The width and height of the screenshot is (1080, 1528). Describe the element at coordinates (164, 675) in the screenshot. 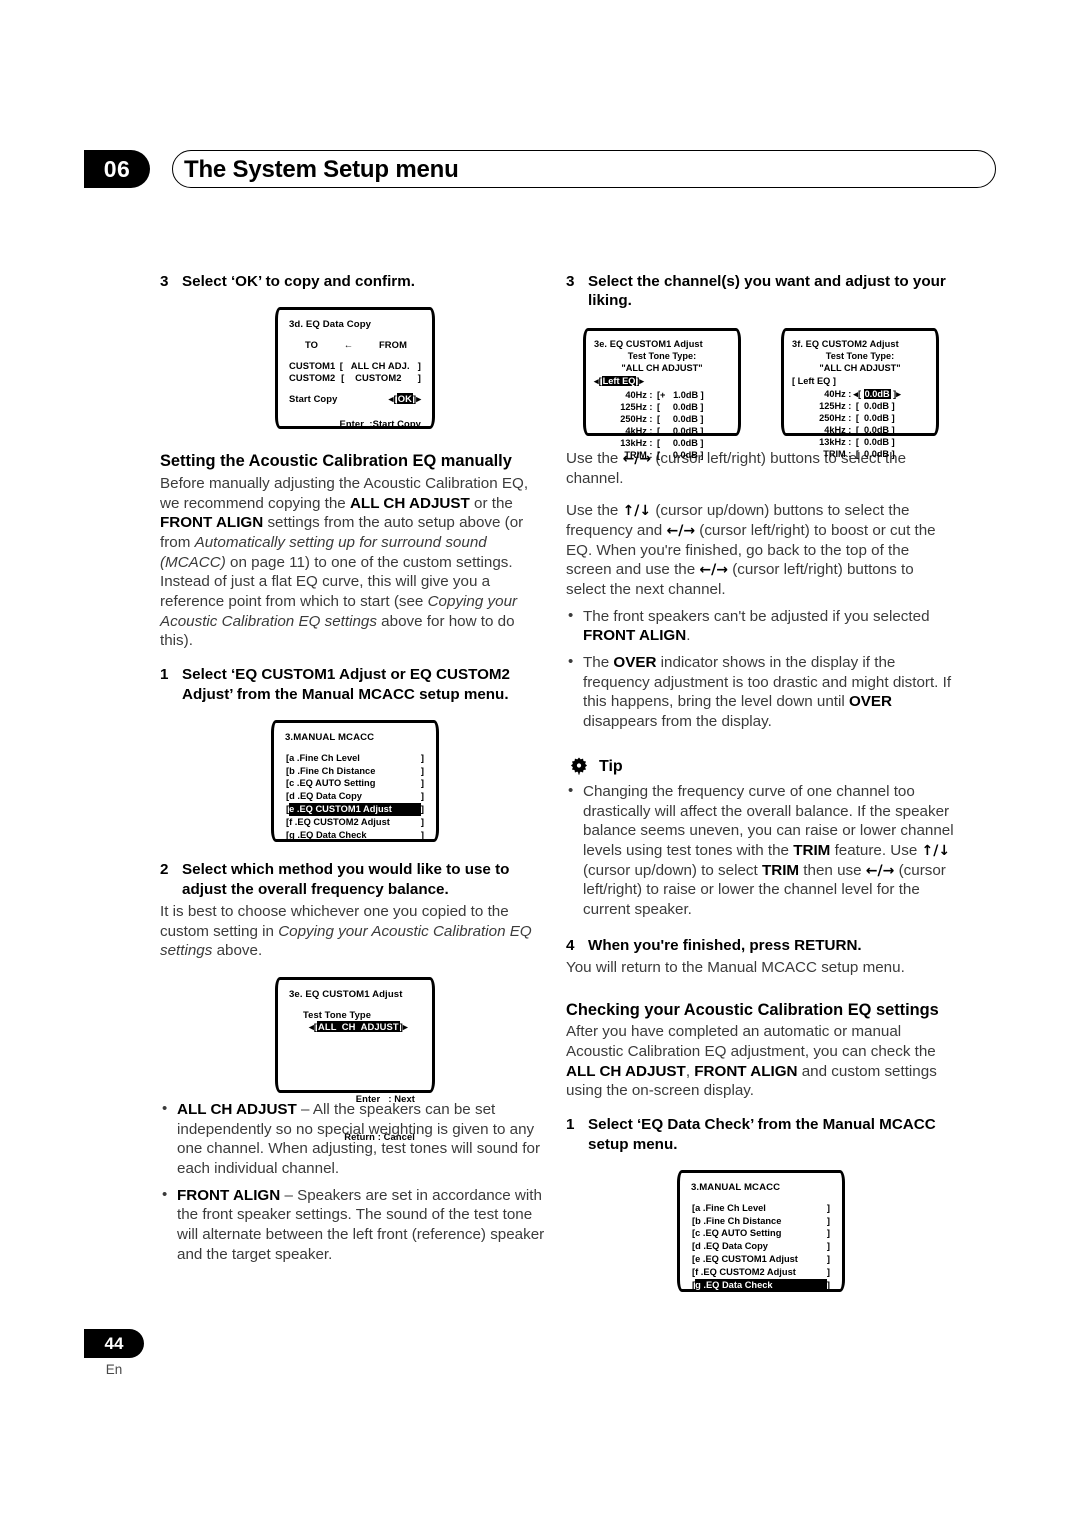

I see `step-1-number: 1` at that location.